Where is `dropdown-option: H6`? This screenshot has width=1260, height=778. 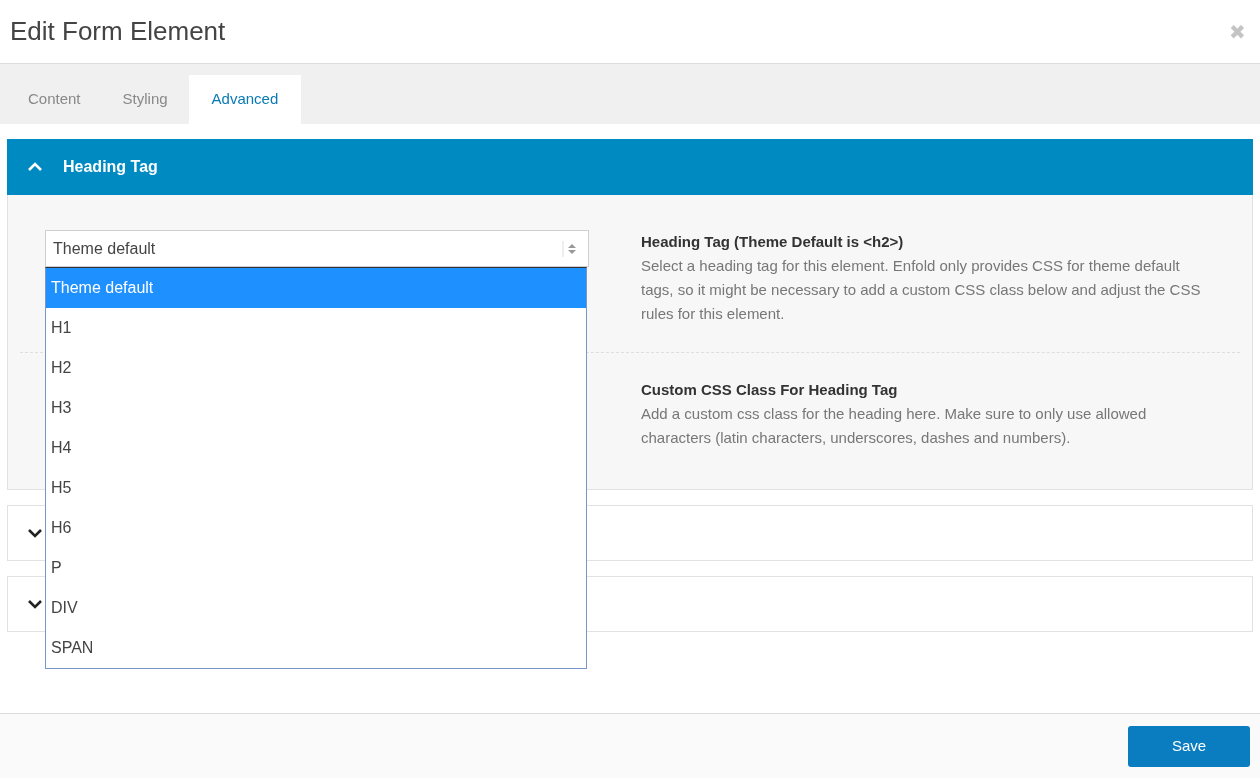 dropdown-option: H6 is located at coordinates (316, 528).